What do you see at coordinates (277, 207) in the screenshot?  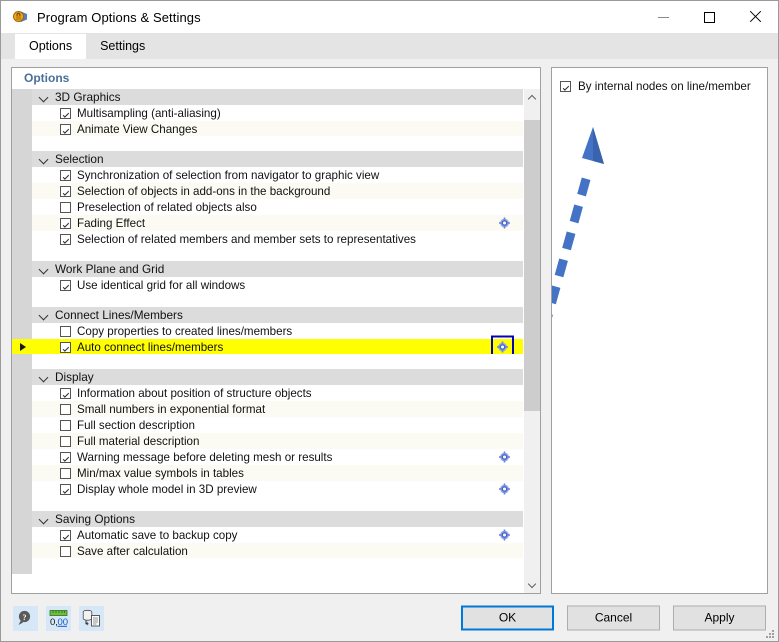 I see `row-body: Preselection of related objects also` at bounding box center [277, 207].